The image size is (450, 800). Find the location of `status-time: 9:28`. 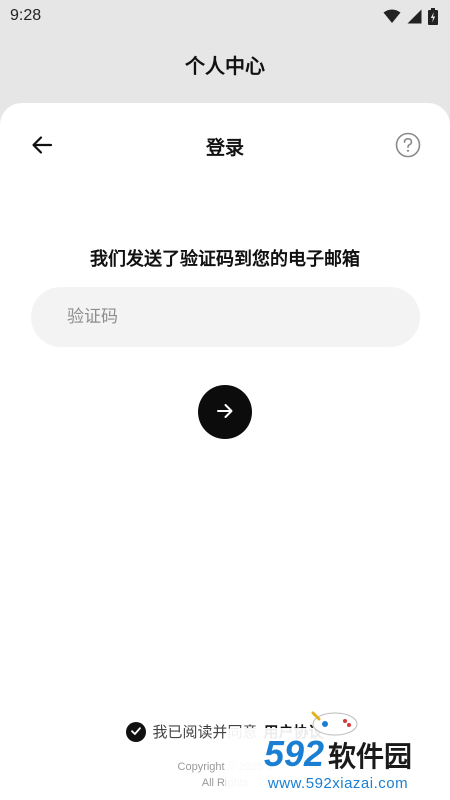

status-time: 9:28 is located at coordinates (26, 15).